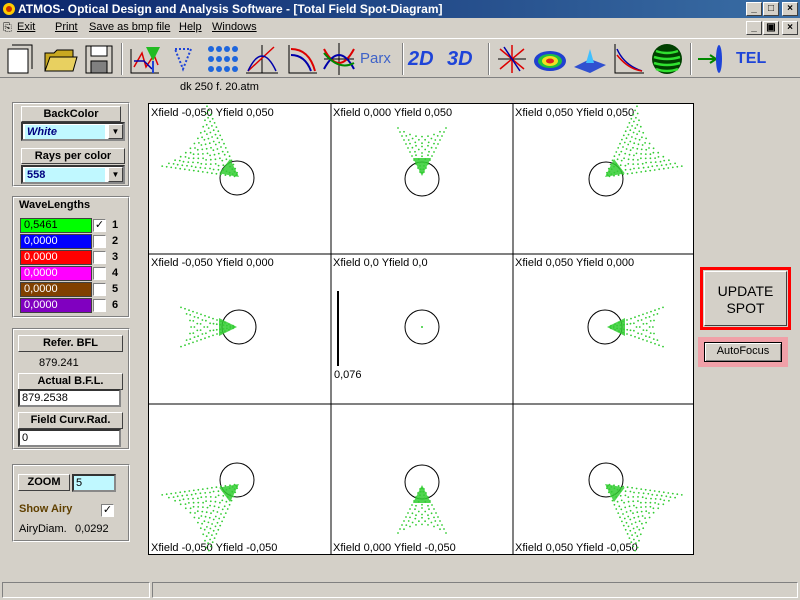 The width and height of the screenshot is (800, 600). Describe the element at coordinates (464, 59) in the screenshot. I see `view-3d-button: 3D` at that location.